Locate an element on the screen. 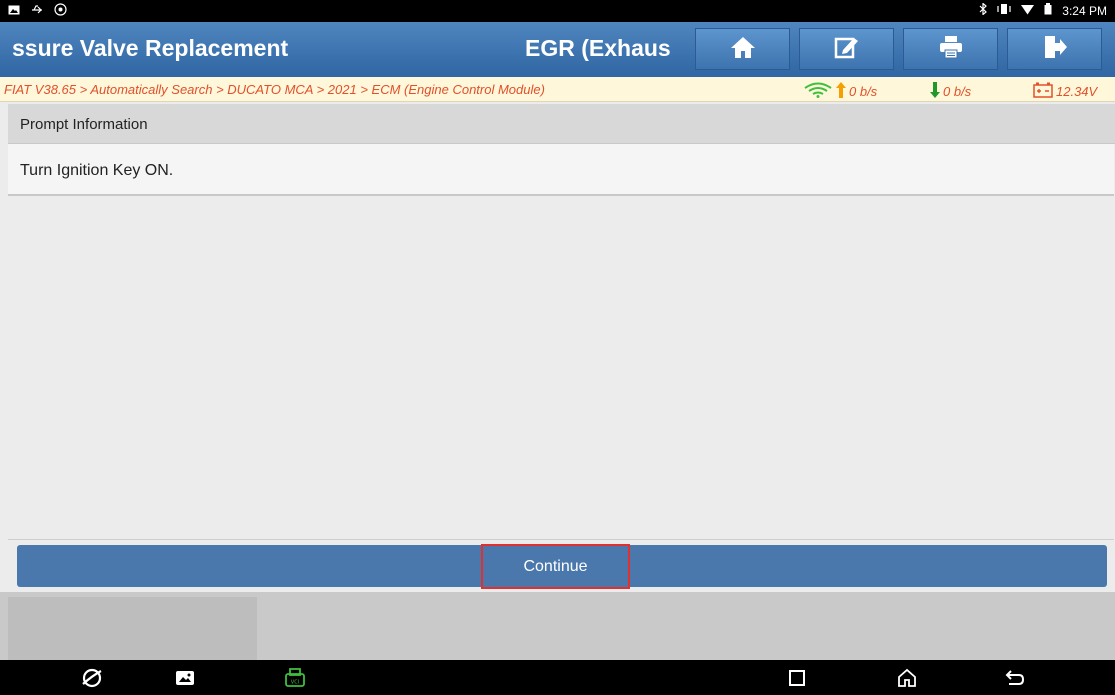 The image size is (1115, 695). download-arrow-icon is located at coordinates (935, 91).